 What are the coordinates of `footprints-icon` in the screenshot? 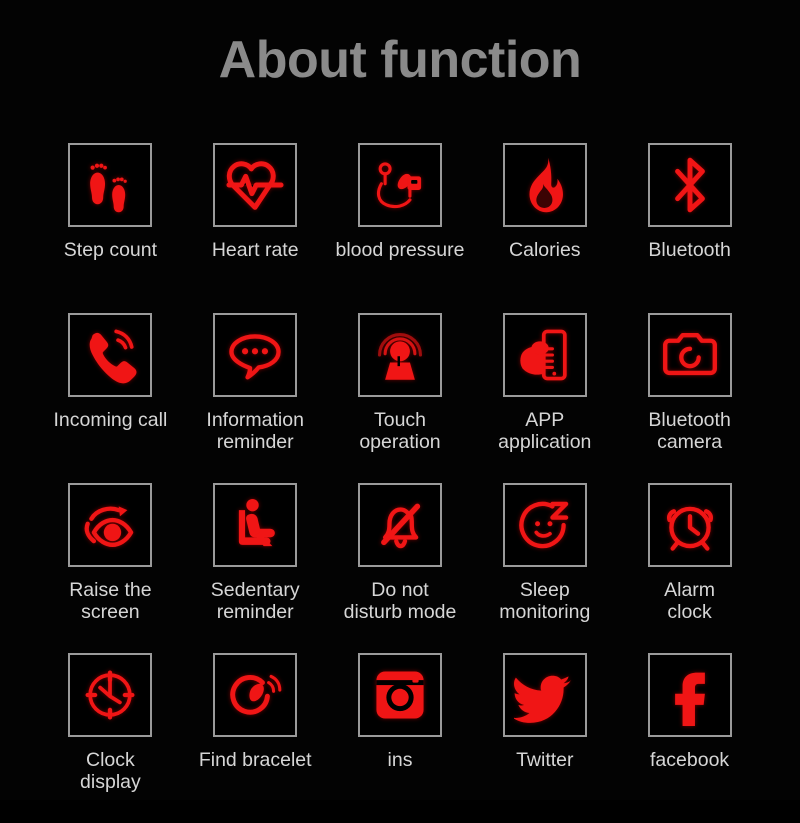 It's located at (109, 188).